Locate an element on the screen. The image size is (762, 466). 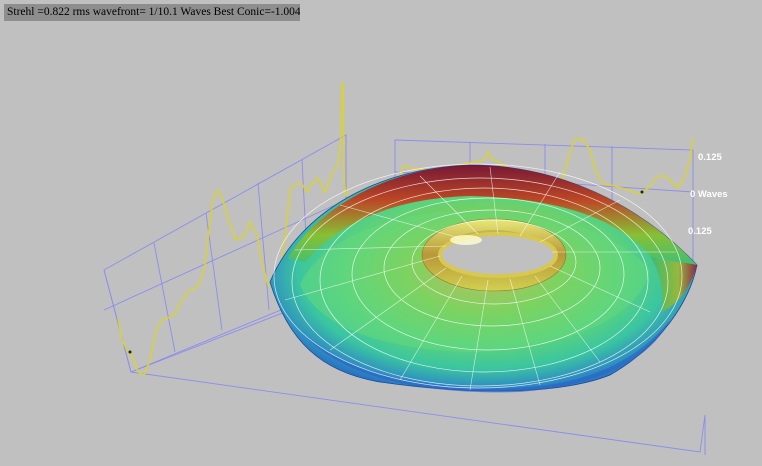
axis-label-zero: 0 Waves is located at coordinates (709, 194).